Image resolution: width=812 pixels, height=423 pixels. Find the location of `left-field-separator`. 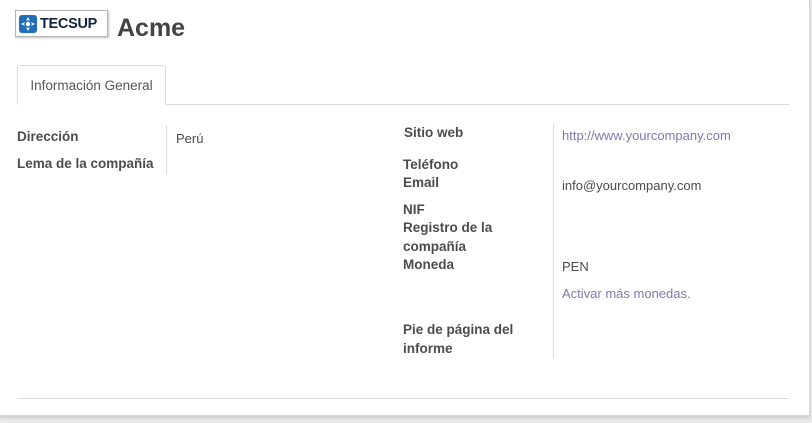

left-field-separator is located at coordinates (166, 149).